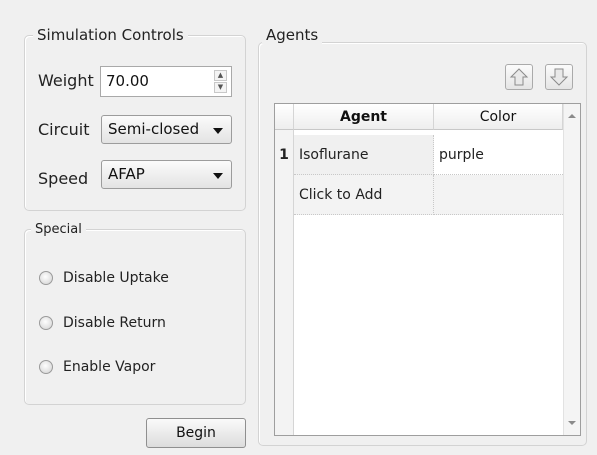 This screenshot has width=597, height=455. Describe the element at coordinates (364, 155) in the screenshot. I see `table-cell-agent: Isoflurane` at that location.